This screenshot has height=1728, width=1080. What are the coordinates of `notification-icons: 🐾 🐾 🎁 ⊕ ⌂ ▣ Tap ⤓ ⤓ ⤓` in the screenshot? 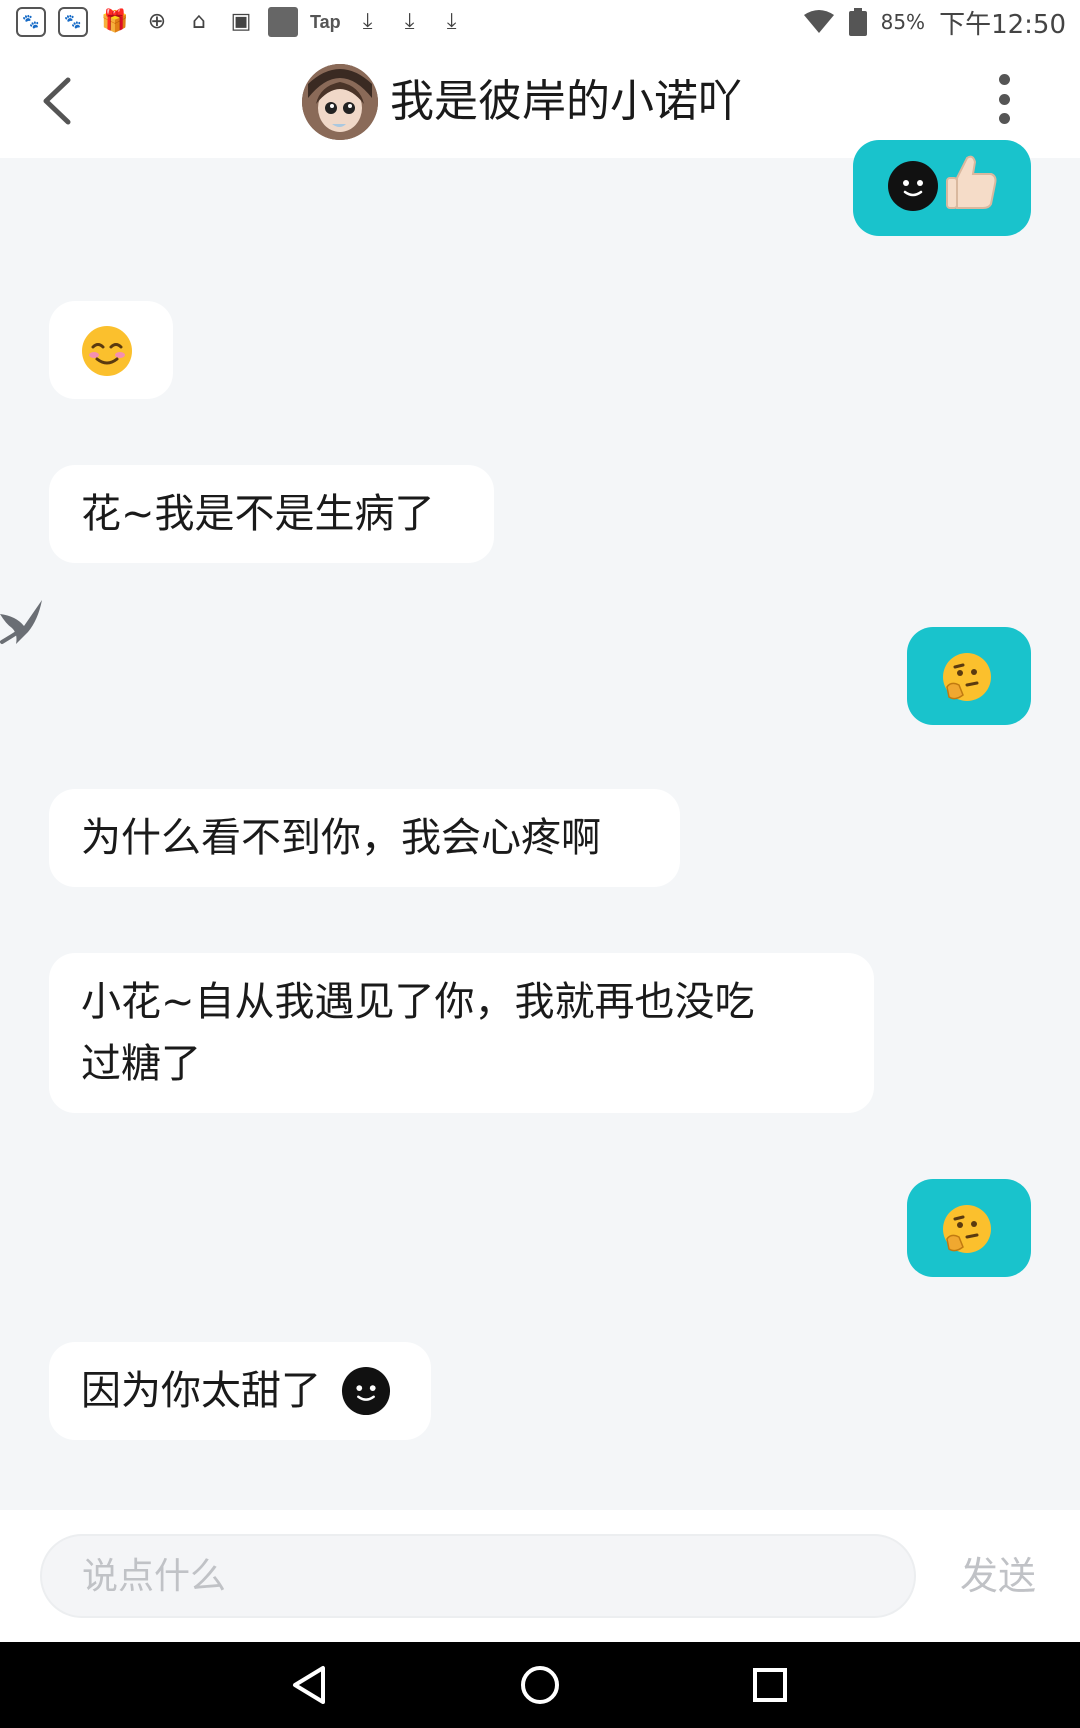 It's located at (241, 22).